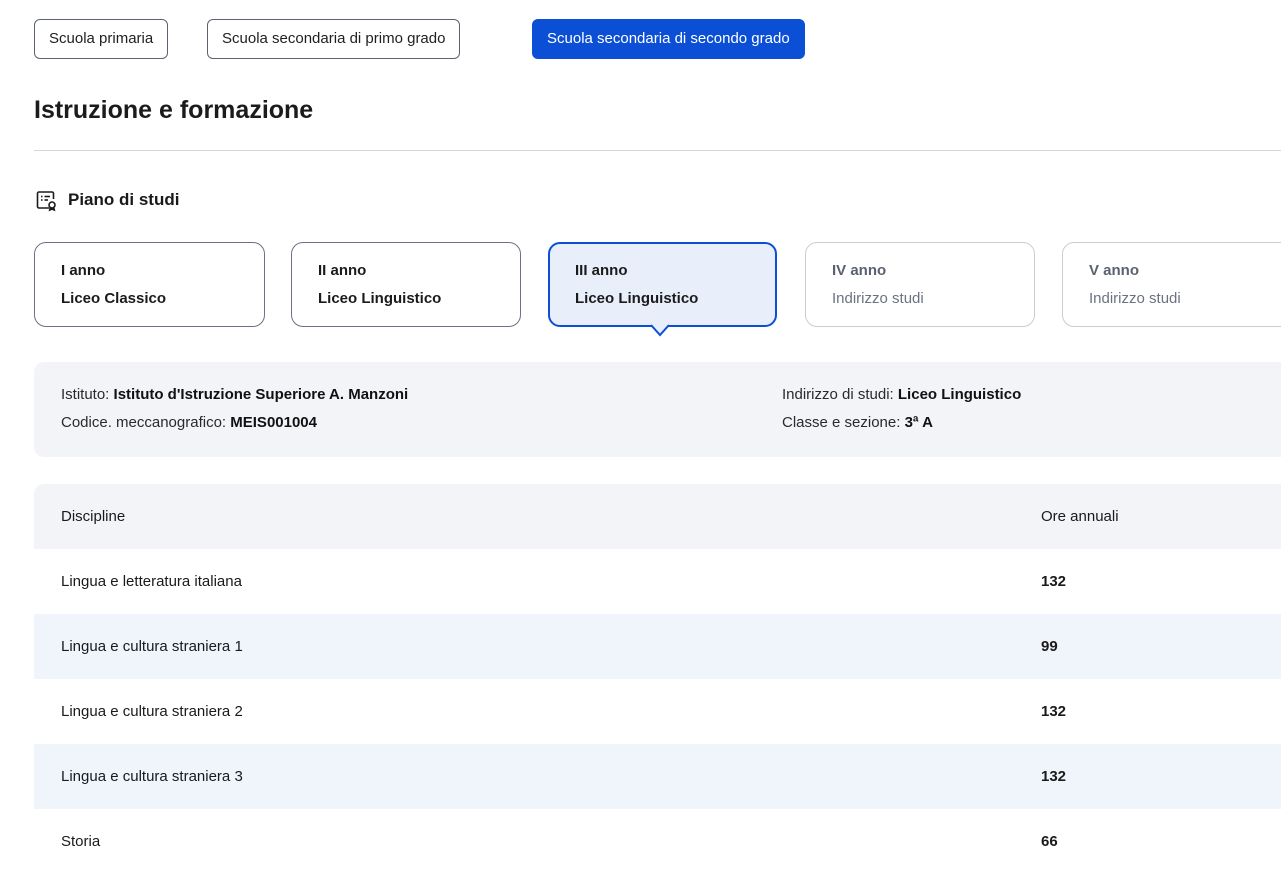  Describe the element at coordinates (918, 422) in the screenshot. I see `class-value: 3ª A` at that location.